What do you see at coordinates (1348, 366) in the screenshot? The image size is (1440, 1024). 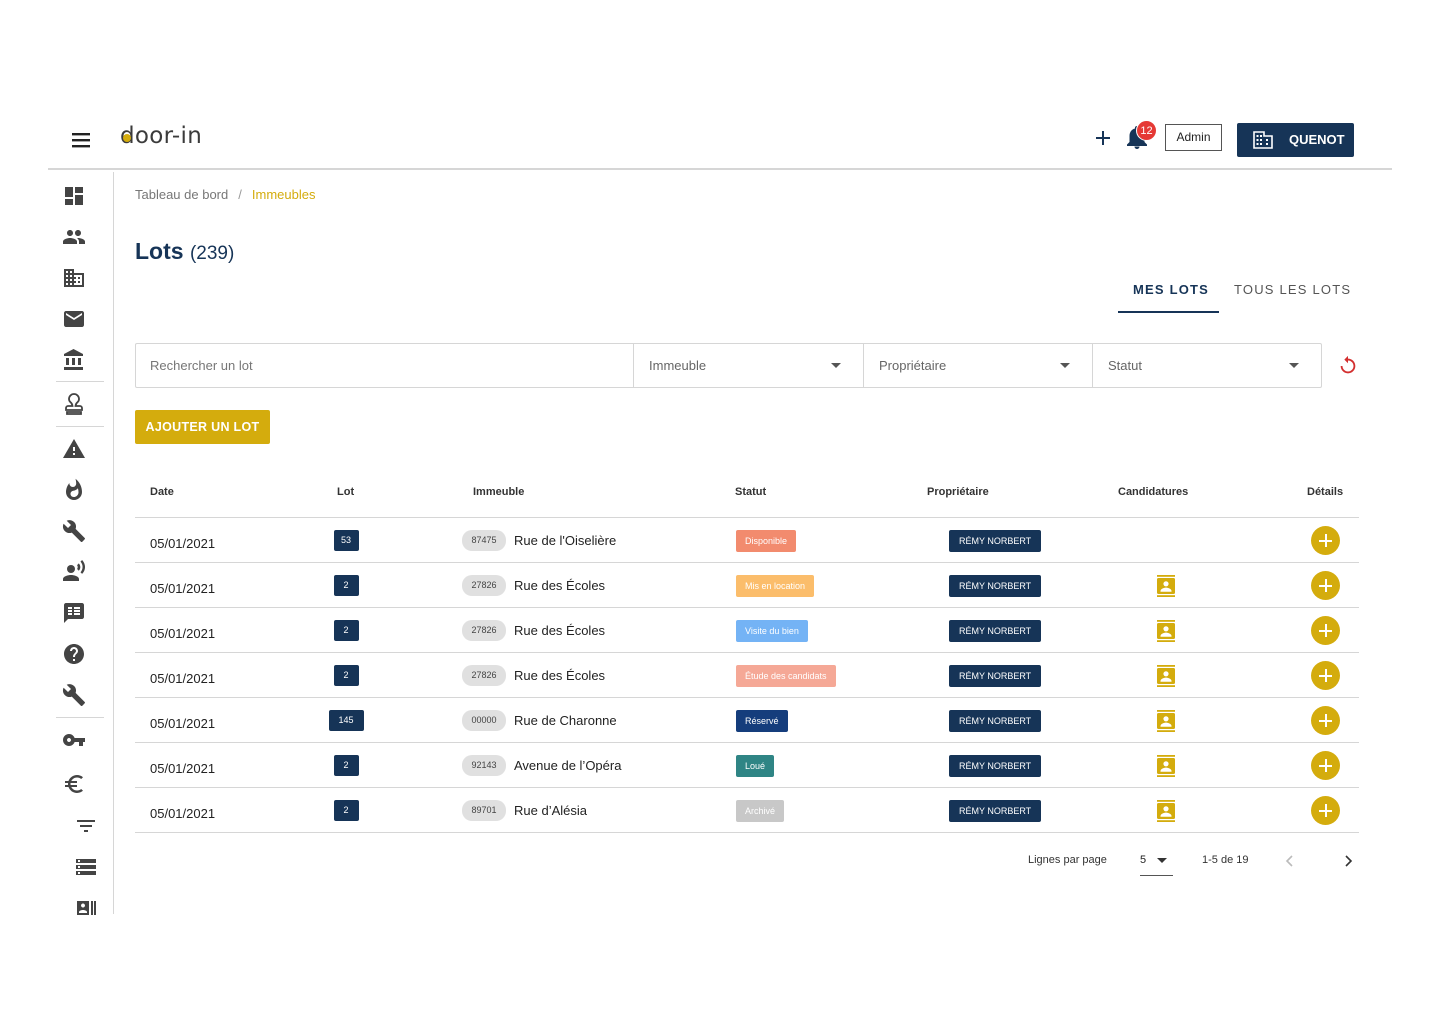 I see `refresh-icon` at bounding box center [1348, 366].